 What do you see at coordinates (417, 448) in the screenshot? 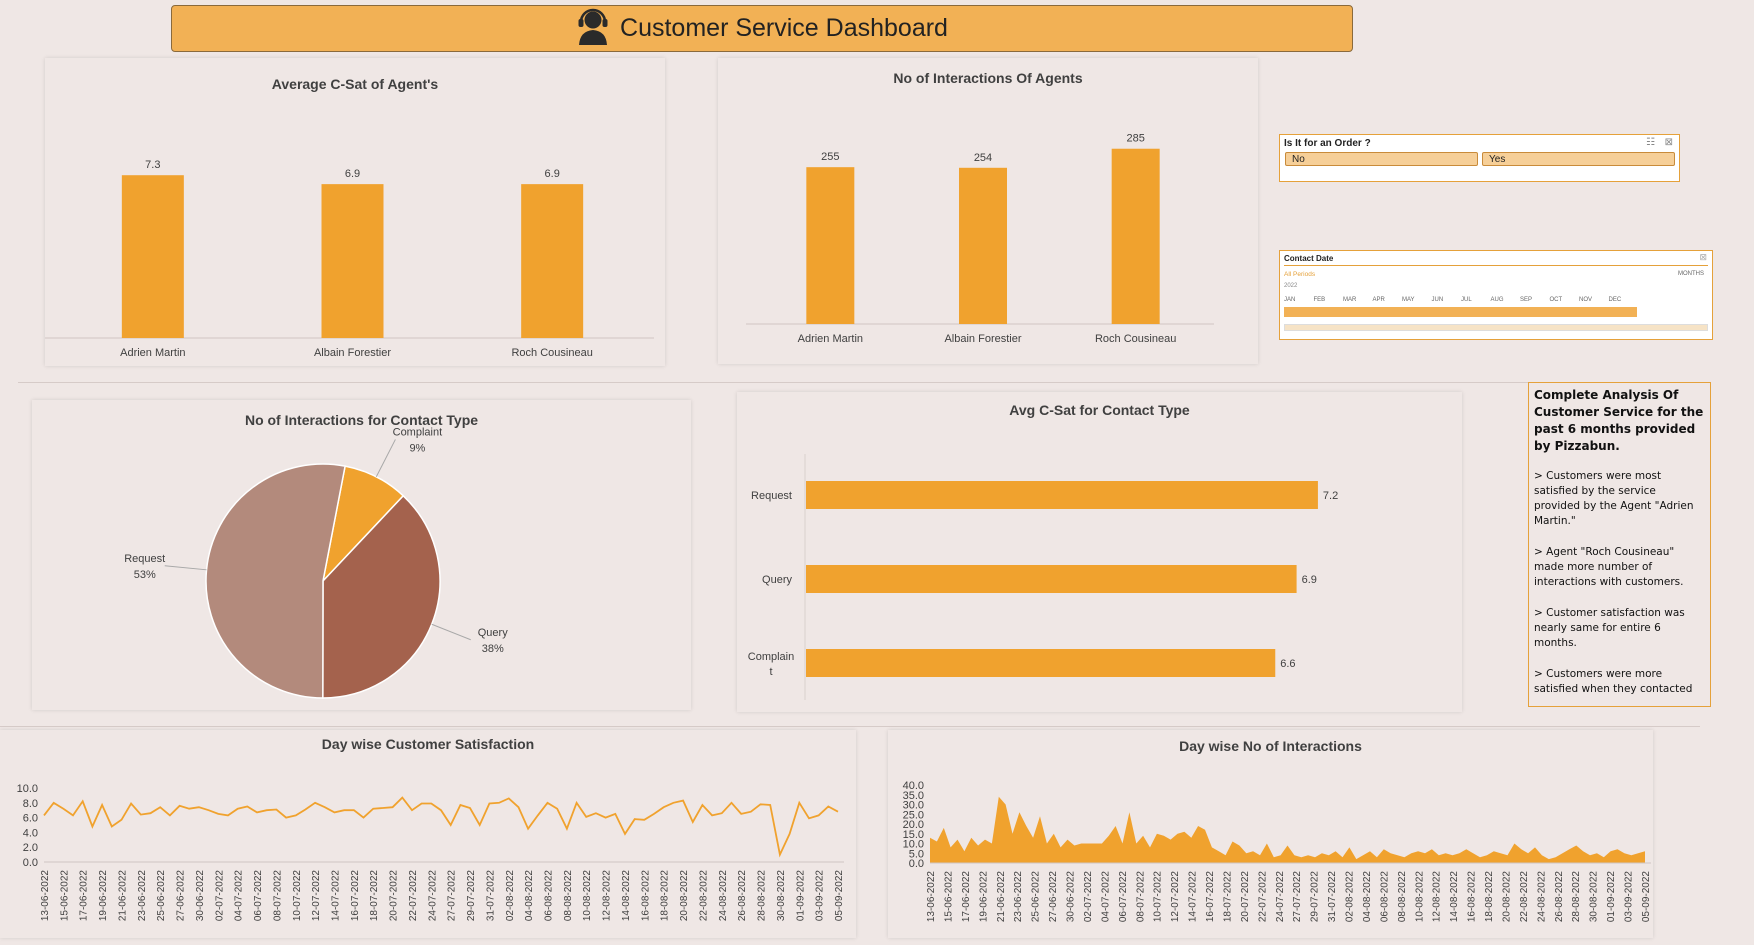
I see `slice-percent-label: 9%` at bounding box center [417, 448].